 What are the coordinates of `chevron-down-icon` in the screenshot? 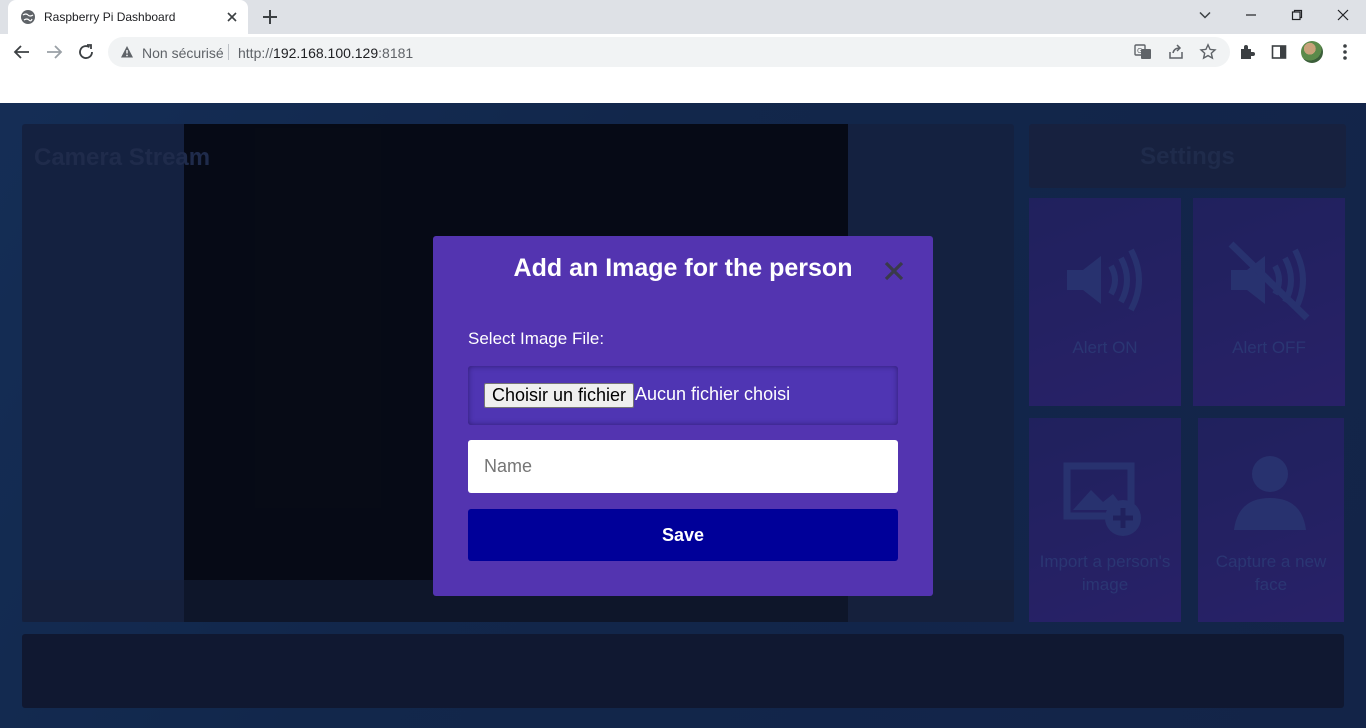 It's located at (1205, 15).